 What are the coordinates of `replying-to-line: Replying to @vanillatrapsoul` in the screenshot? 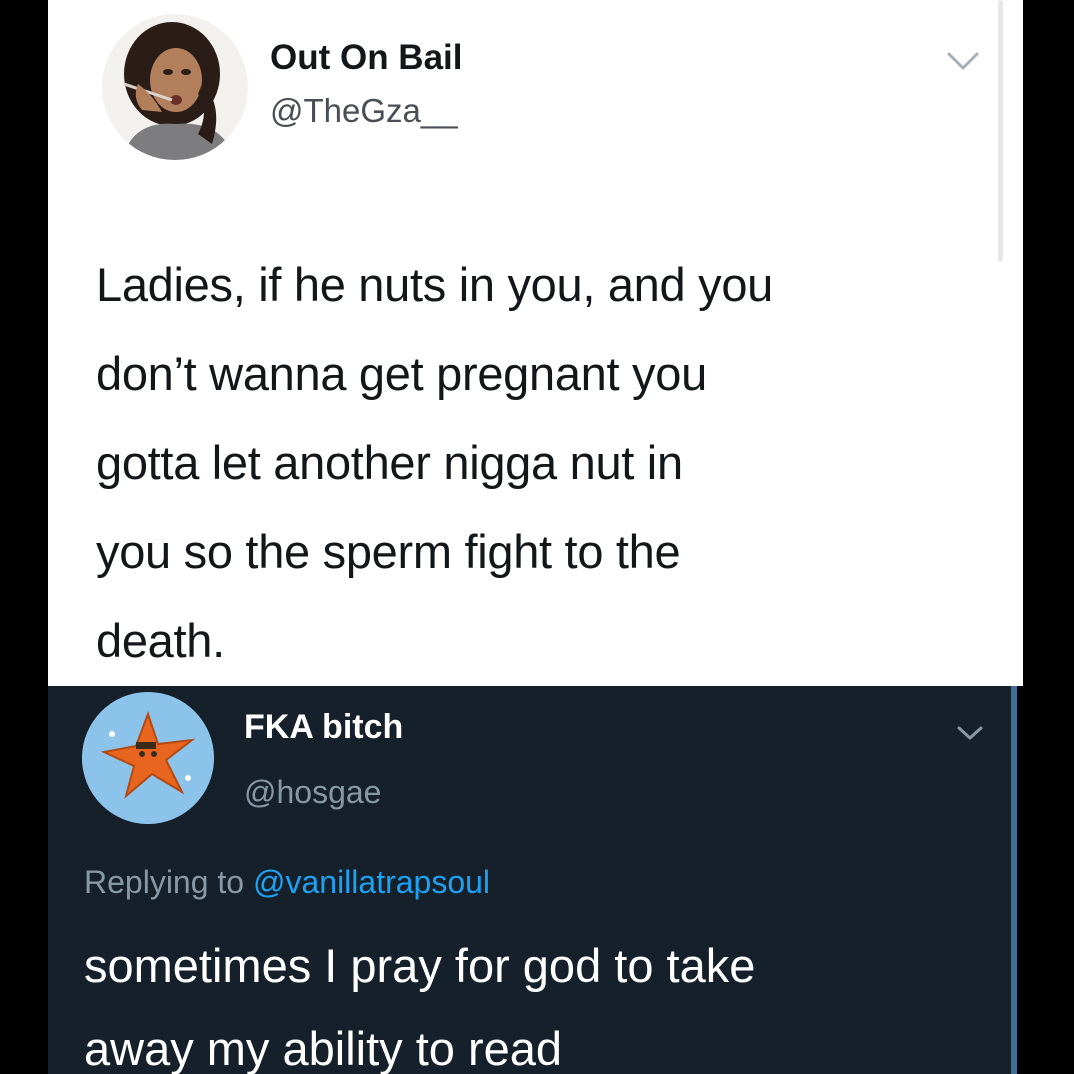 It's located at (287, 882).